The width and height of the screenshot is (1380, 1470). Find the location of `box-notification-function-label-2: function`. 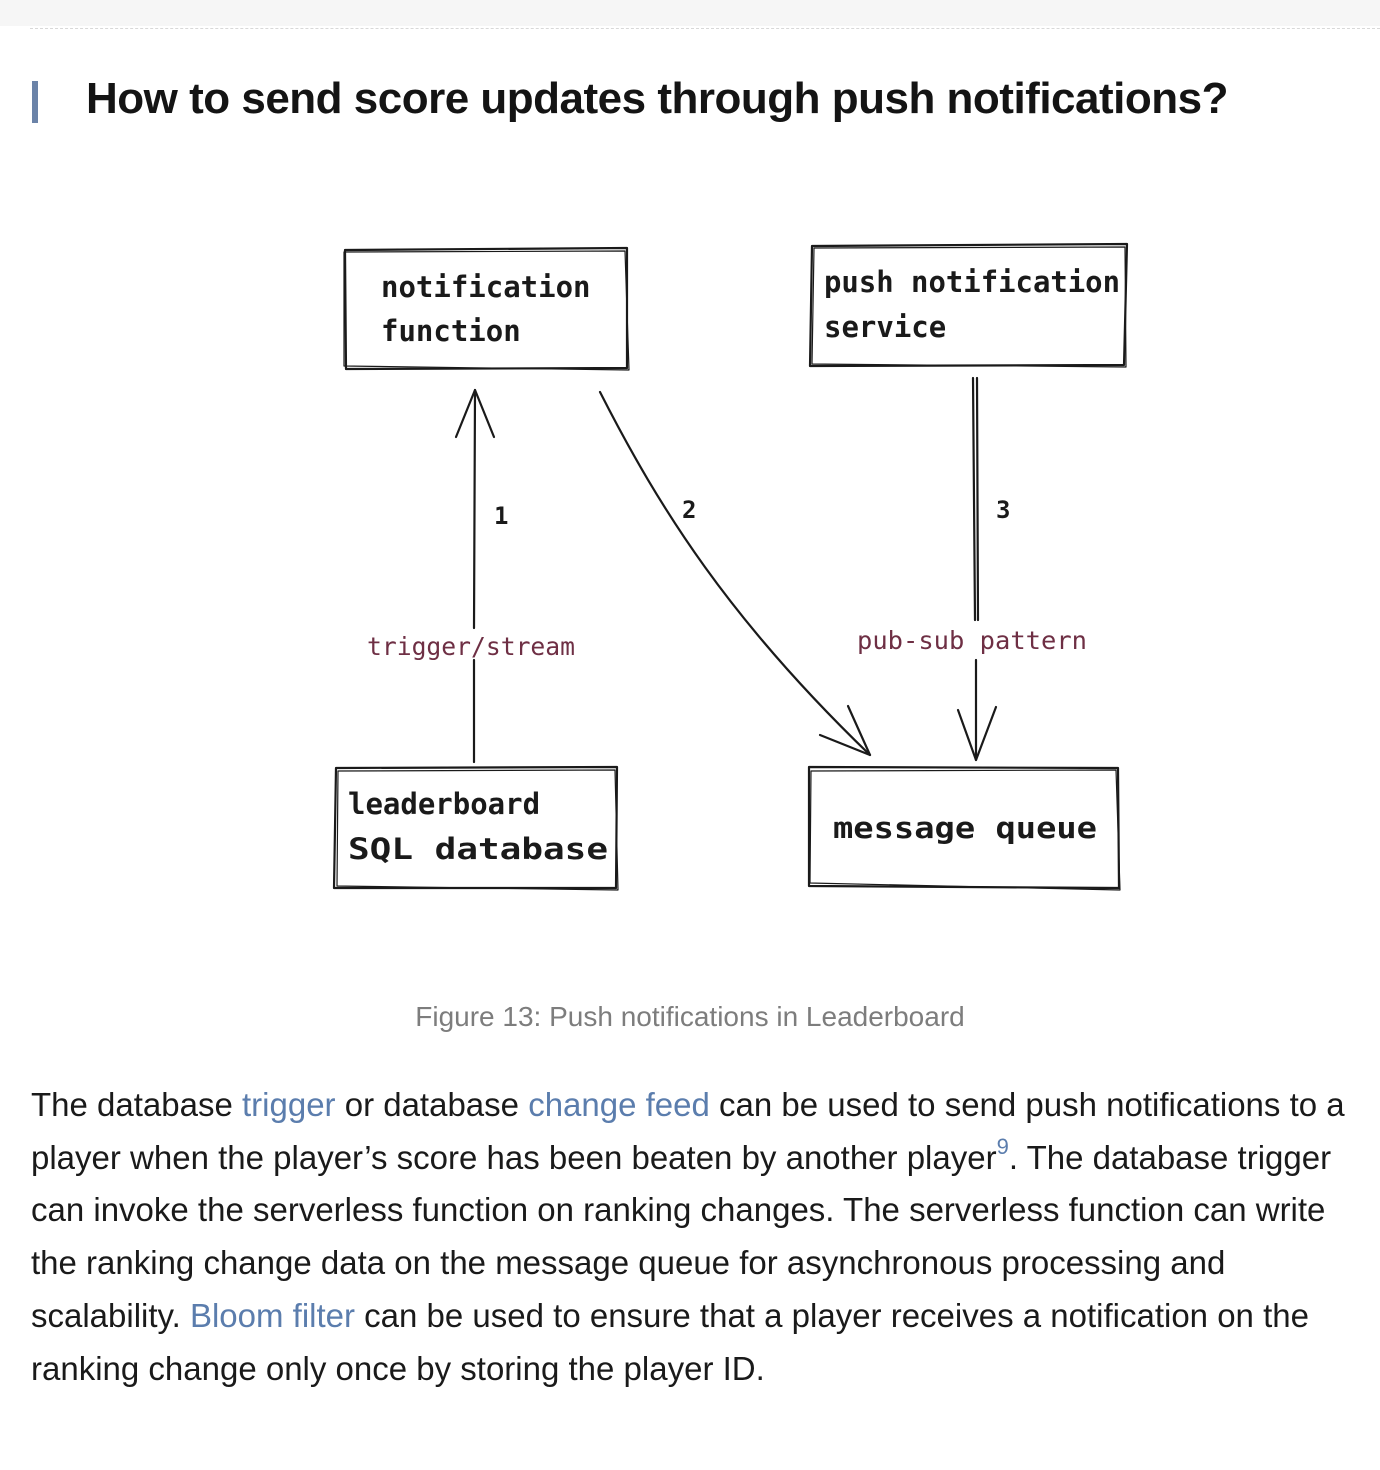

box-notification-function-label-2: function is located at coordinates (451, 331).